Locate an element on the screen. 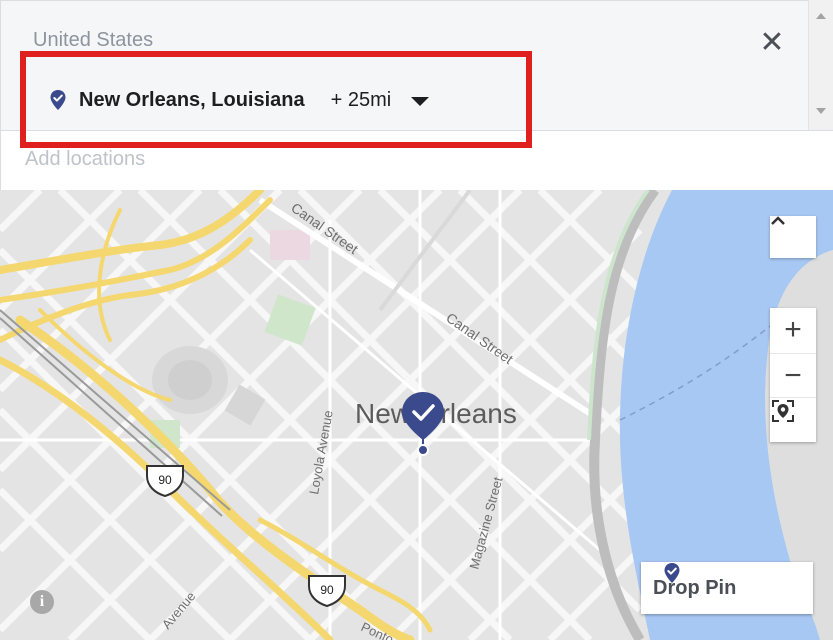 The image size is (833, 640). zoom-out-button: − is located at coordinates (793, 375).